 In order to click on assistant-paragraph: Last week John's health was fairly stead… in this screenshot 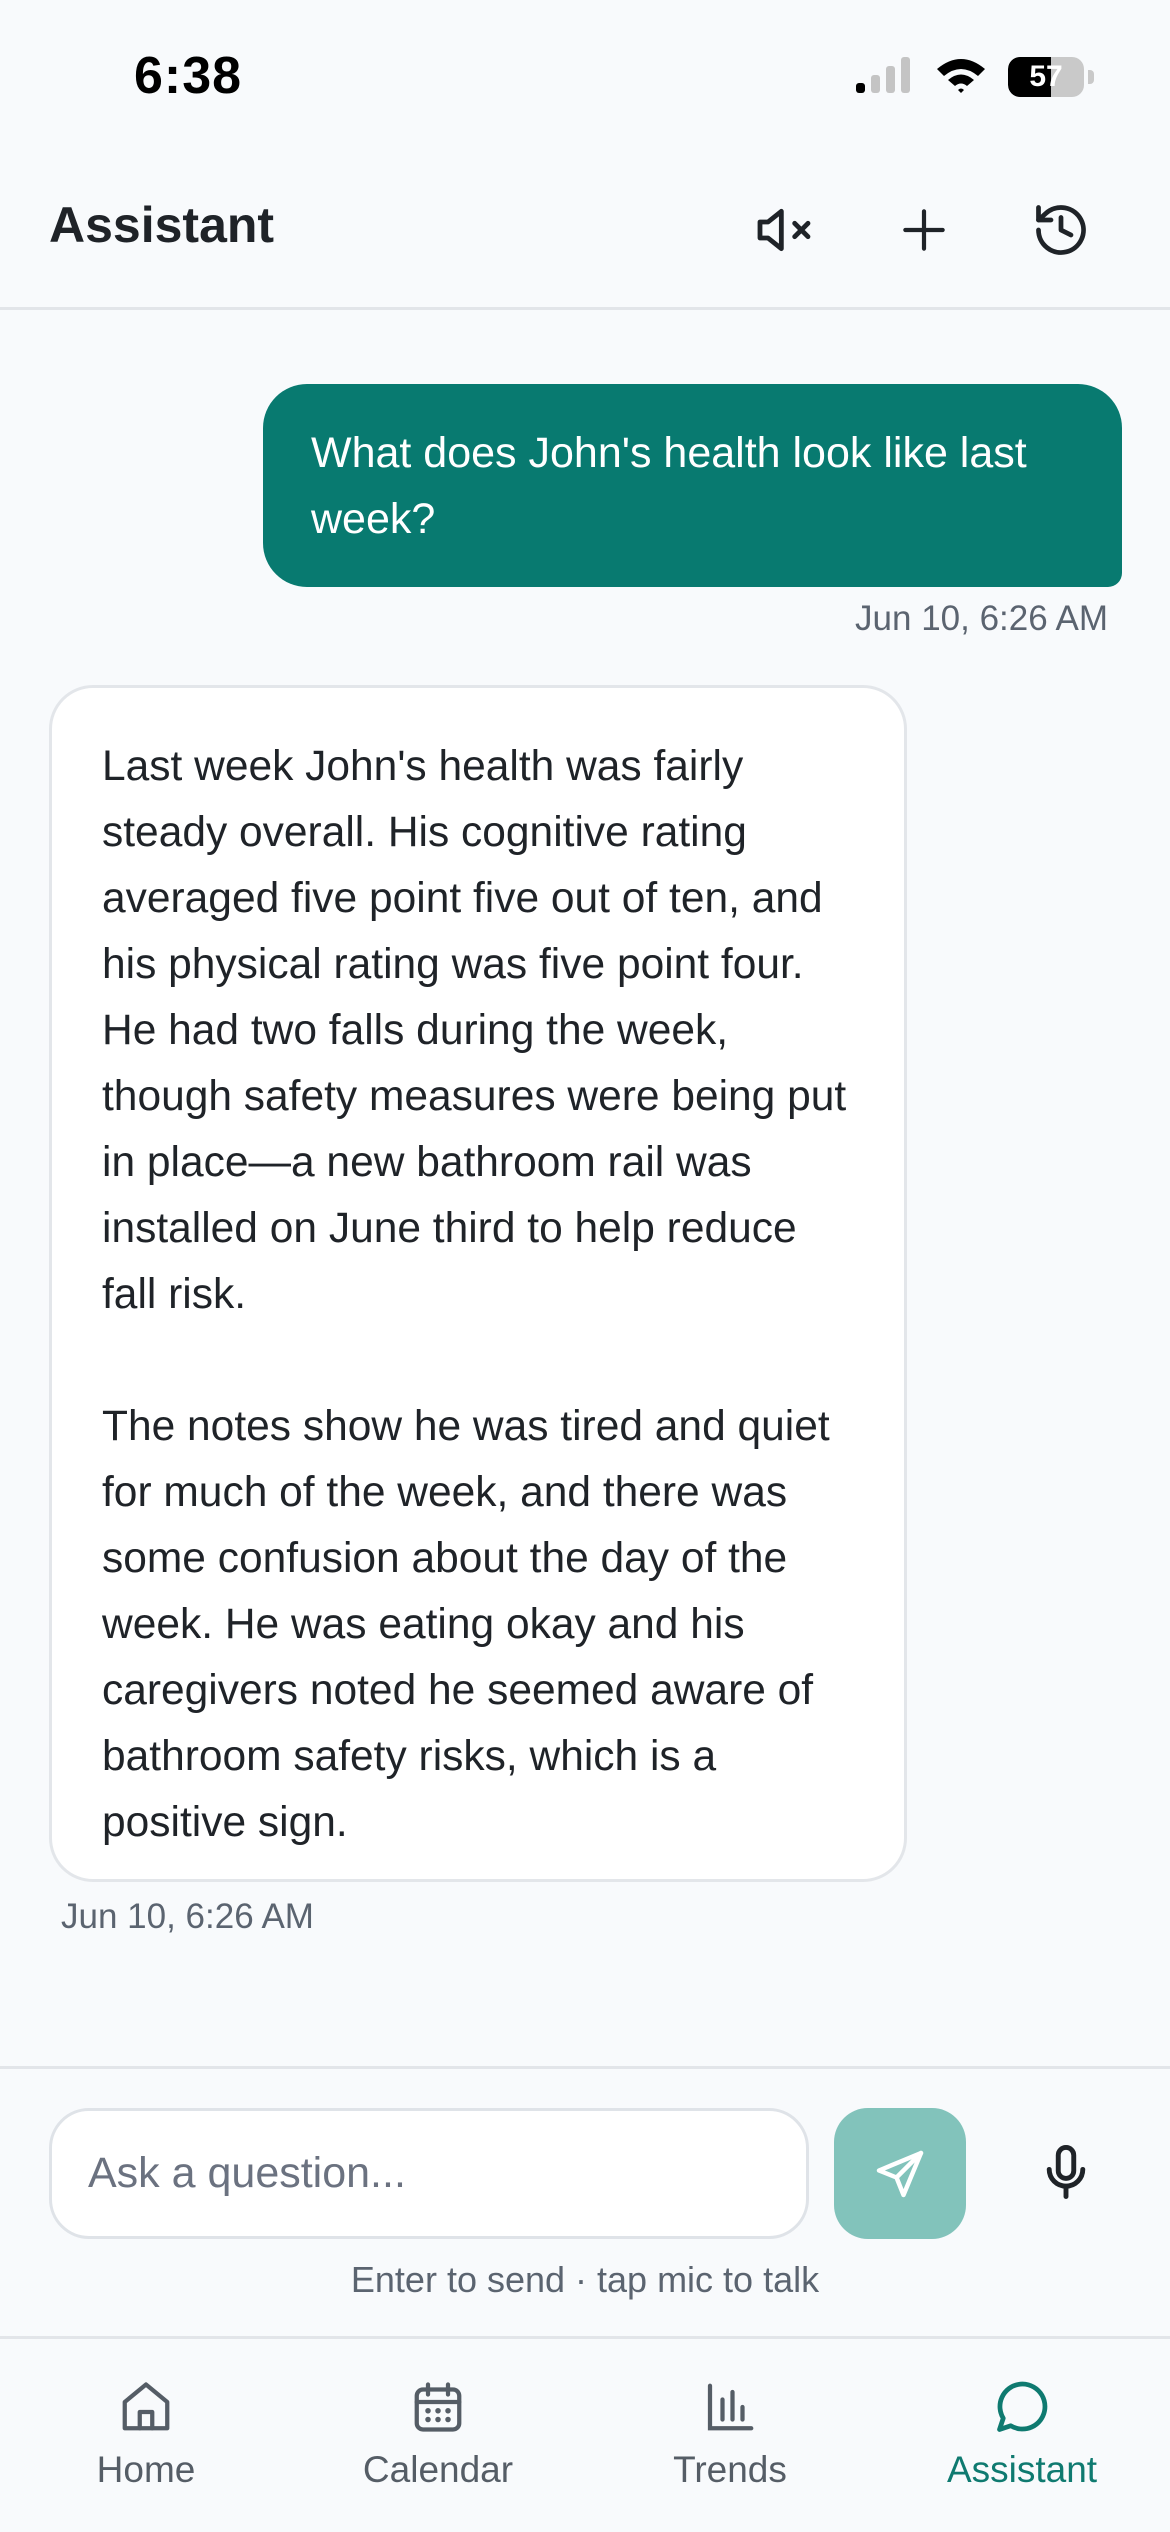, I will do `click(474, 1030)`.